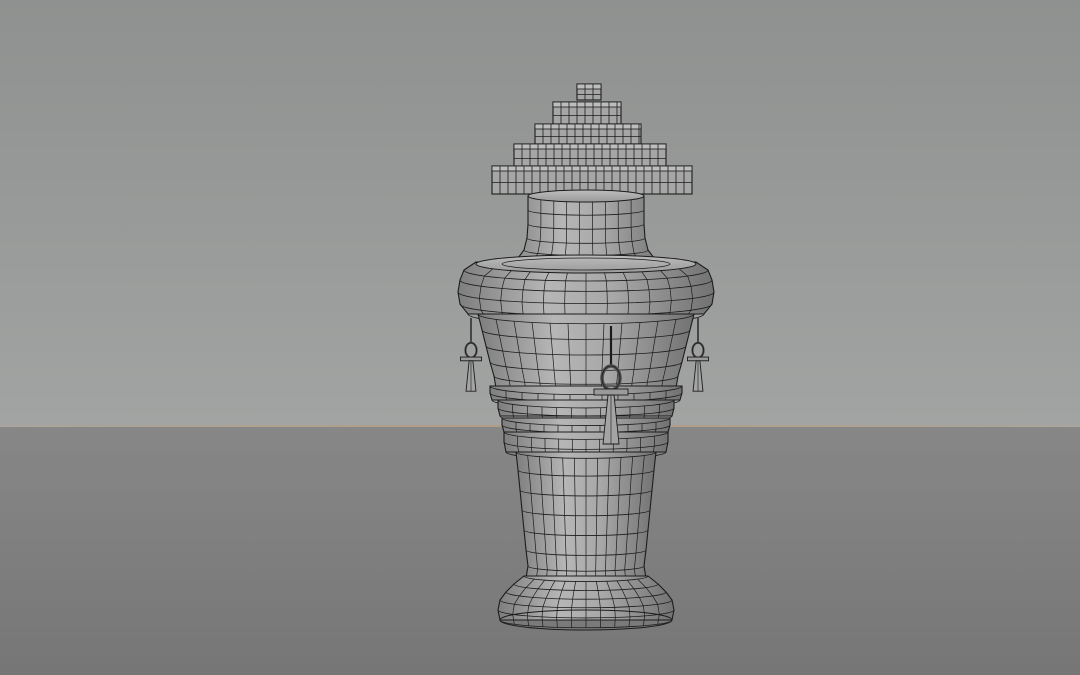  Describe the element at coordinates (586, 422) in the screenshot. I see `urn-bands` at that location.